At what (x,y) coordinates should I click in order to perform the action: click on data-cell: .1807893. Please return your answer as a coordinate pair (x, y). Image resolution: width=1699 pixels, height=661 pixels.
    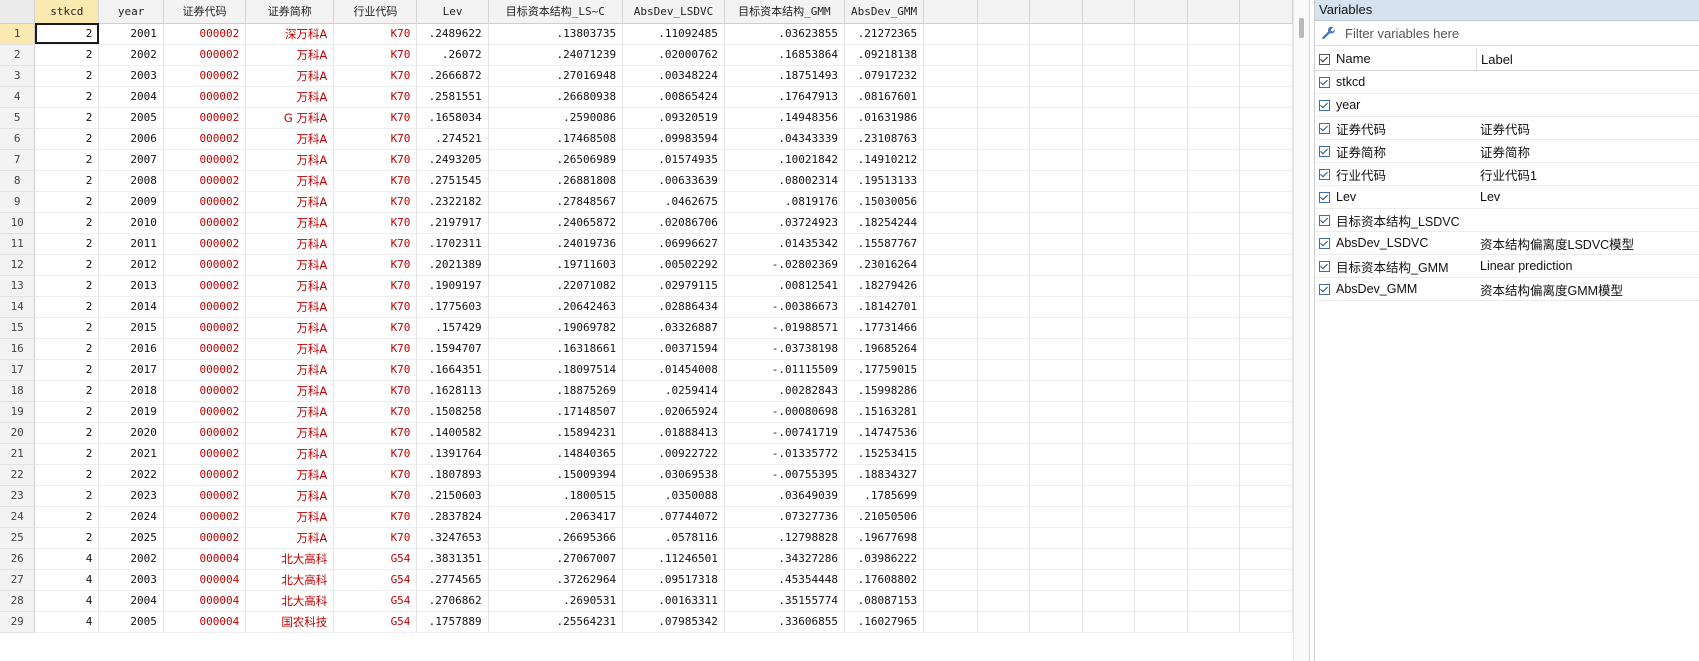
    Looking at the image, I should click on (452, 475).